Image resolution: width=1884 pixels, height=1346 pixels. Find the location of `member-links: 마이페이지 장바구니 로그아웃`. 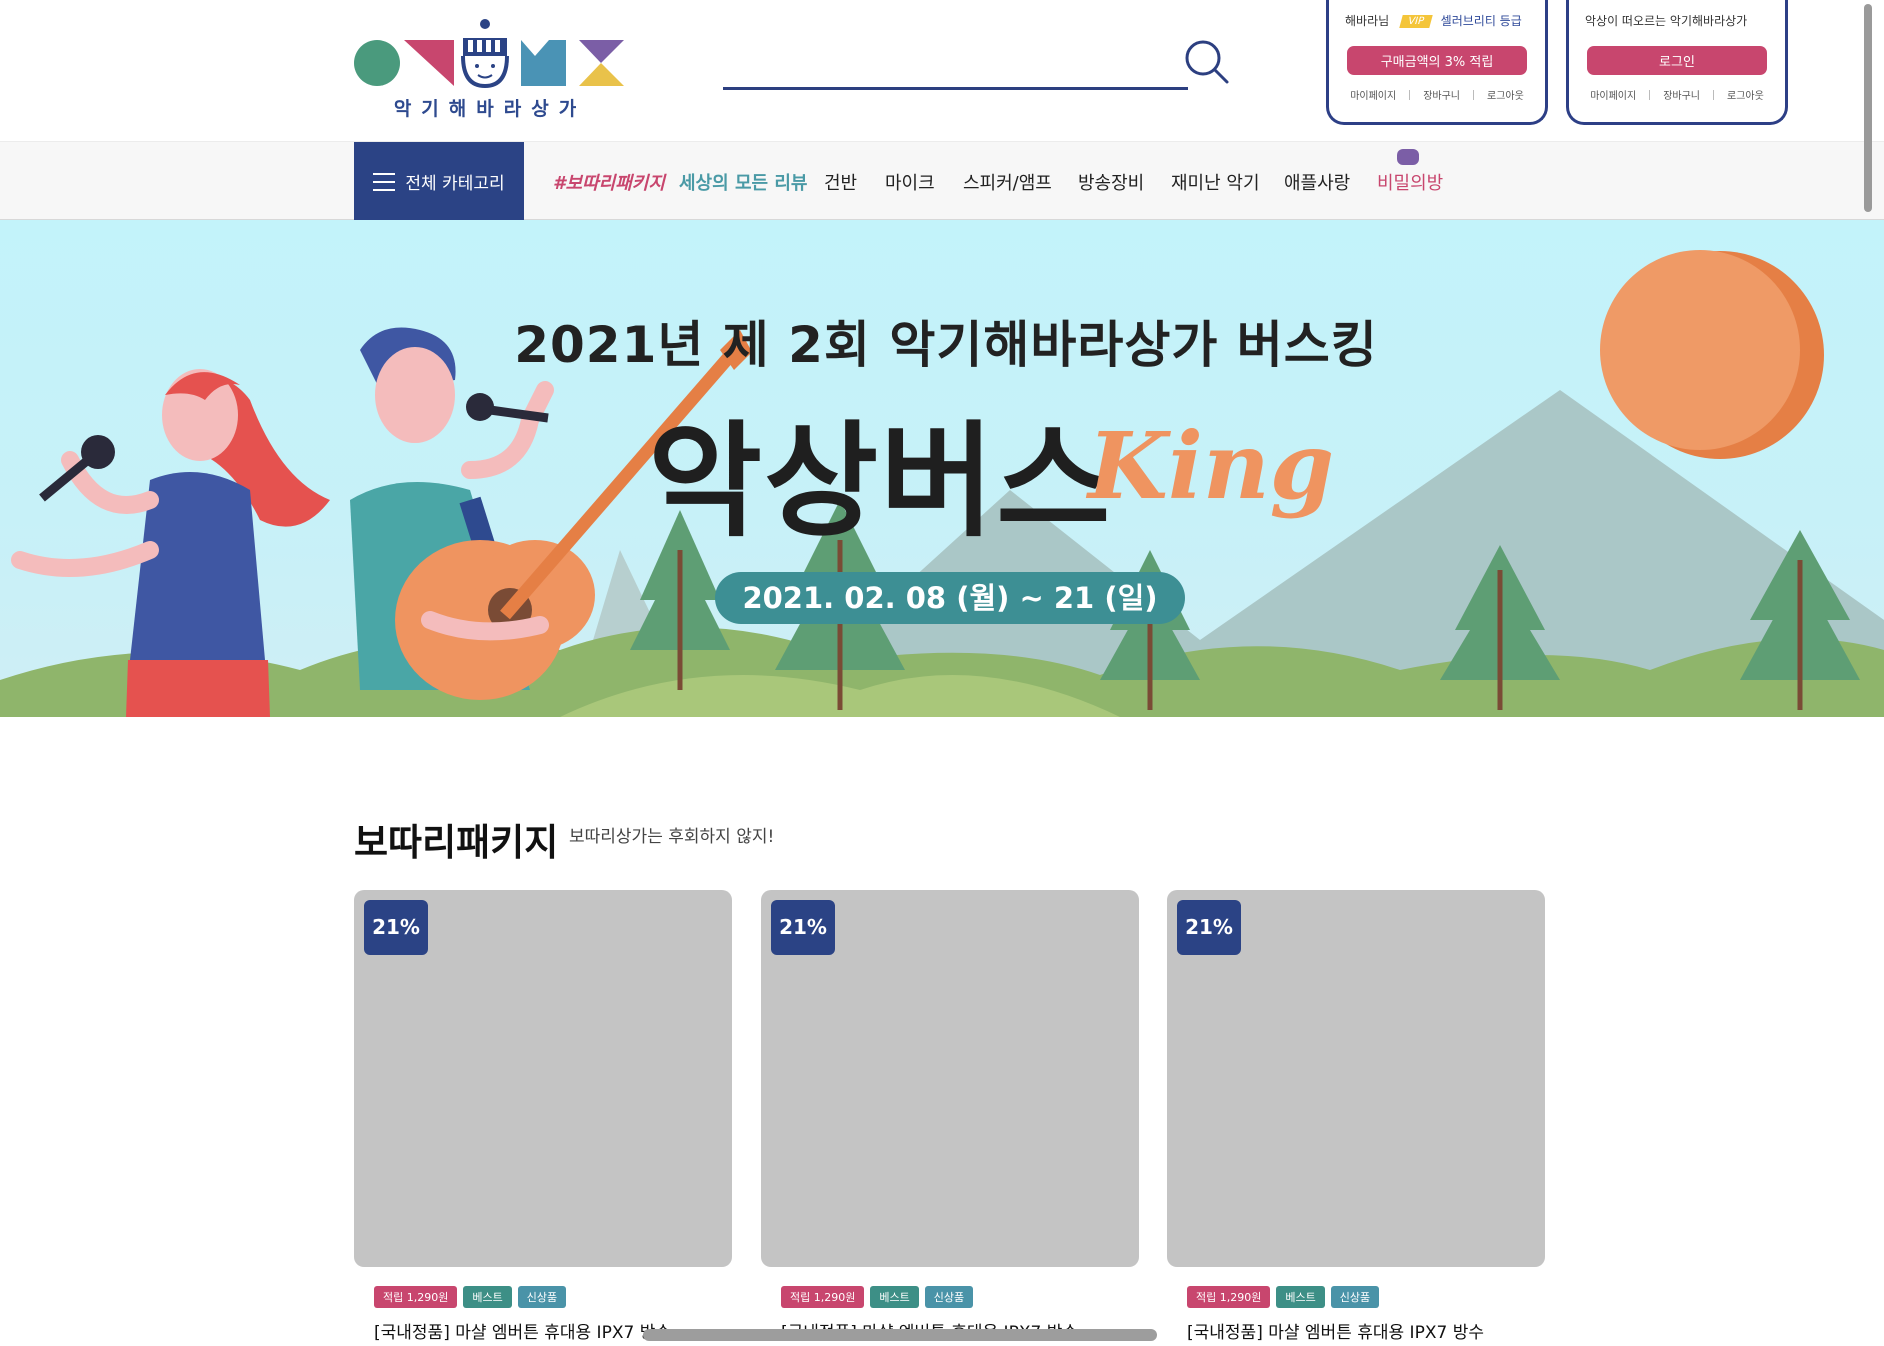

member-links: 마이페이지 장바구니 로그아웃 is located at coordinates (1437, 94).